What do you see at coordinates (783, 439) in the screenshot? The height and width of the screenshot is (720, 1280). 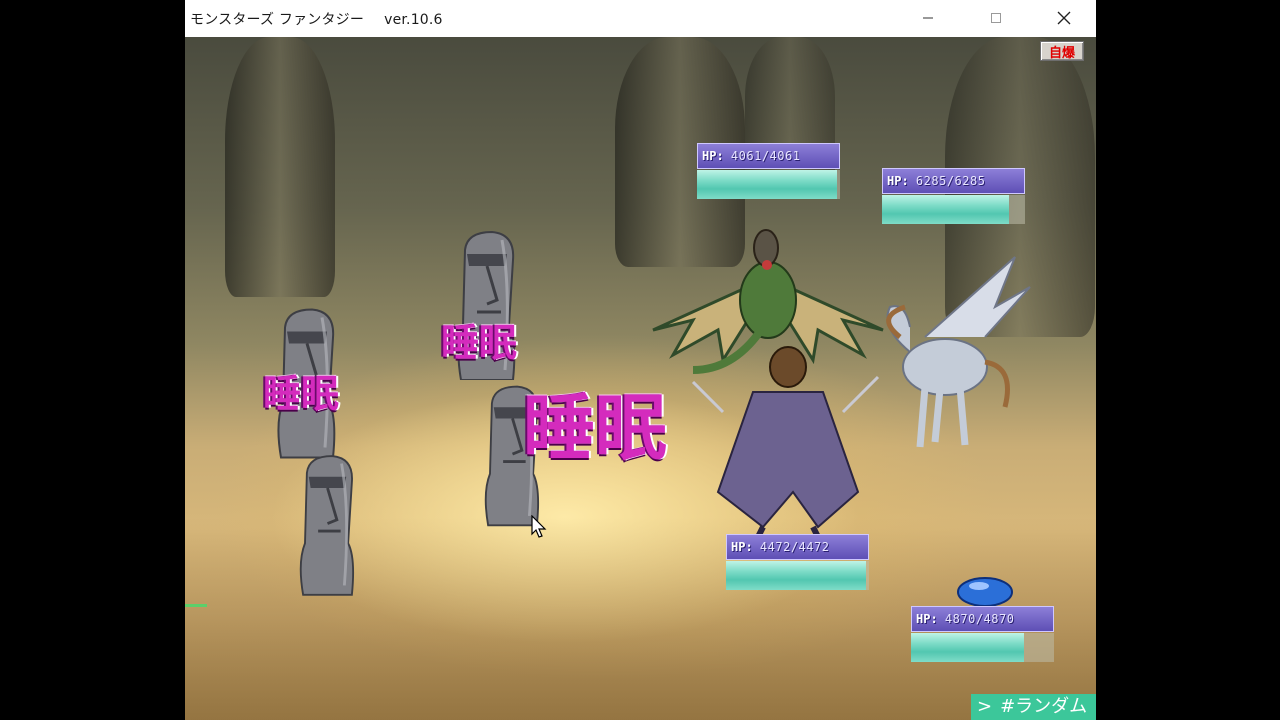 I see `ally-samurai` at bounding box center [783, 439].